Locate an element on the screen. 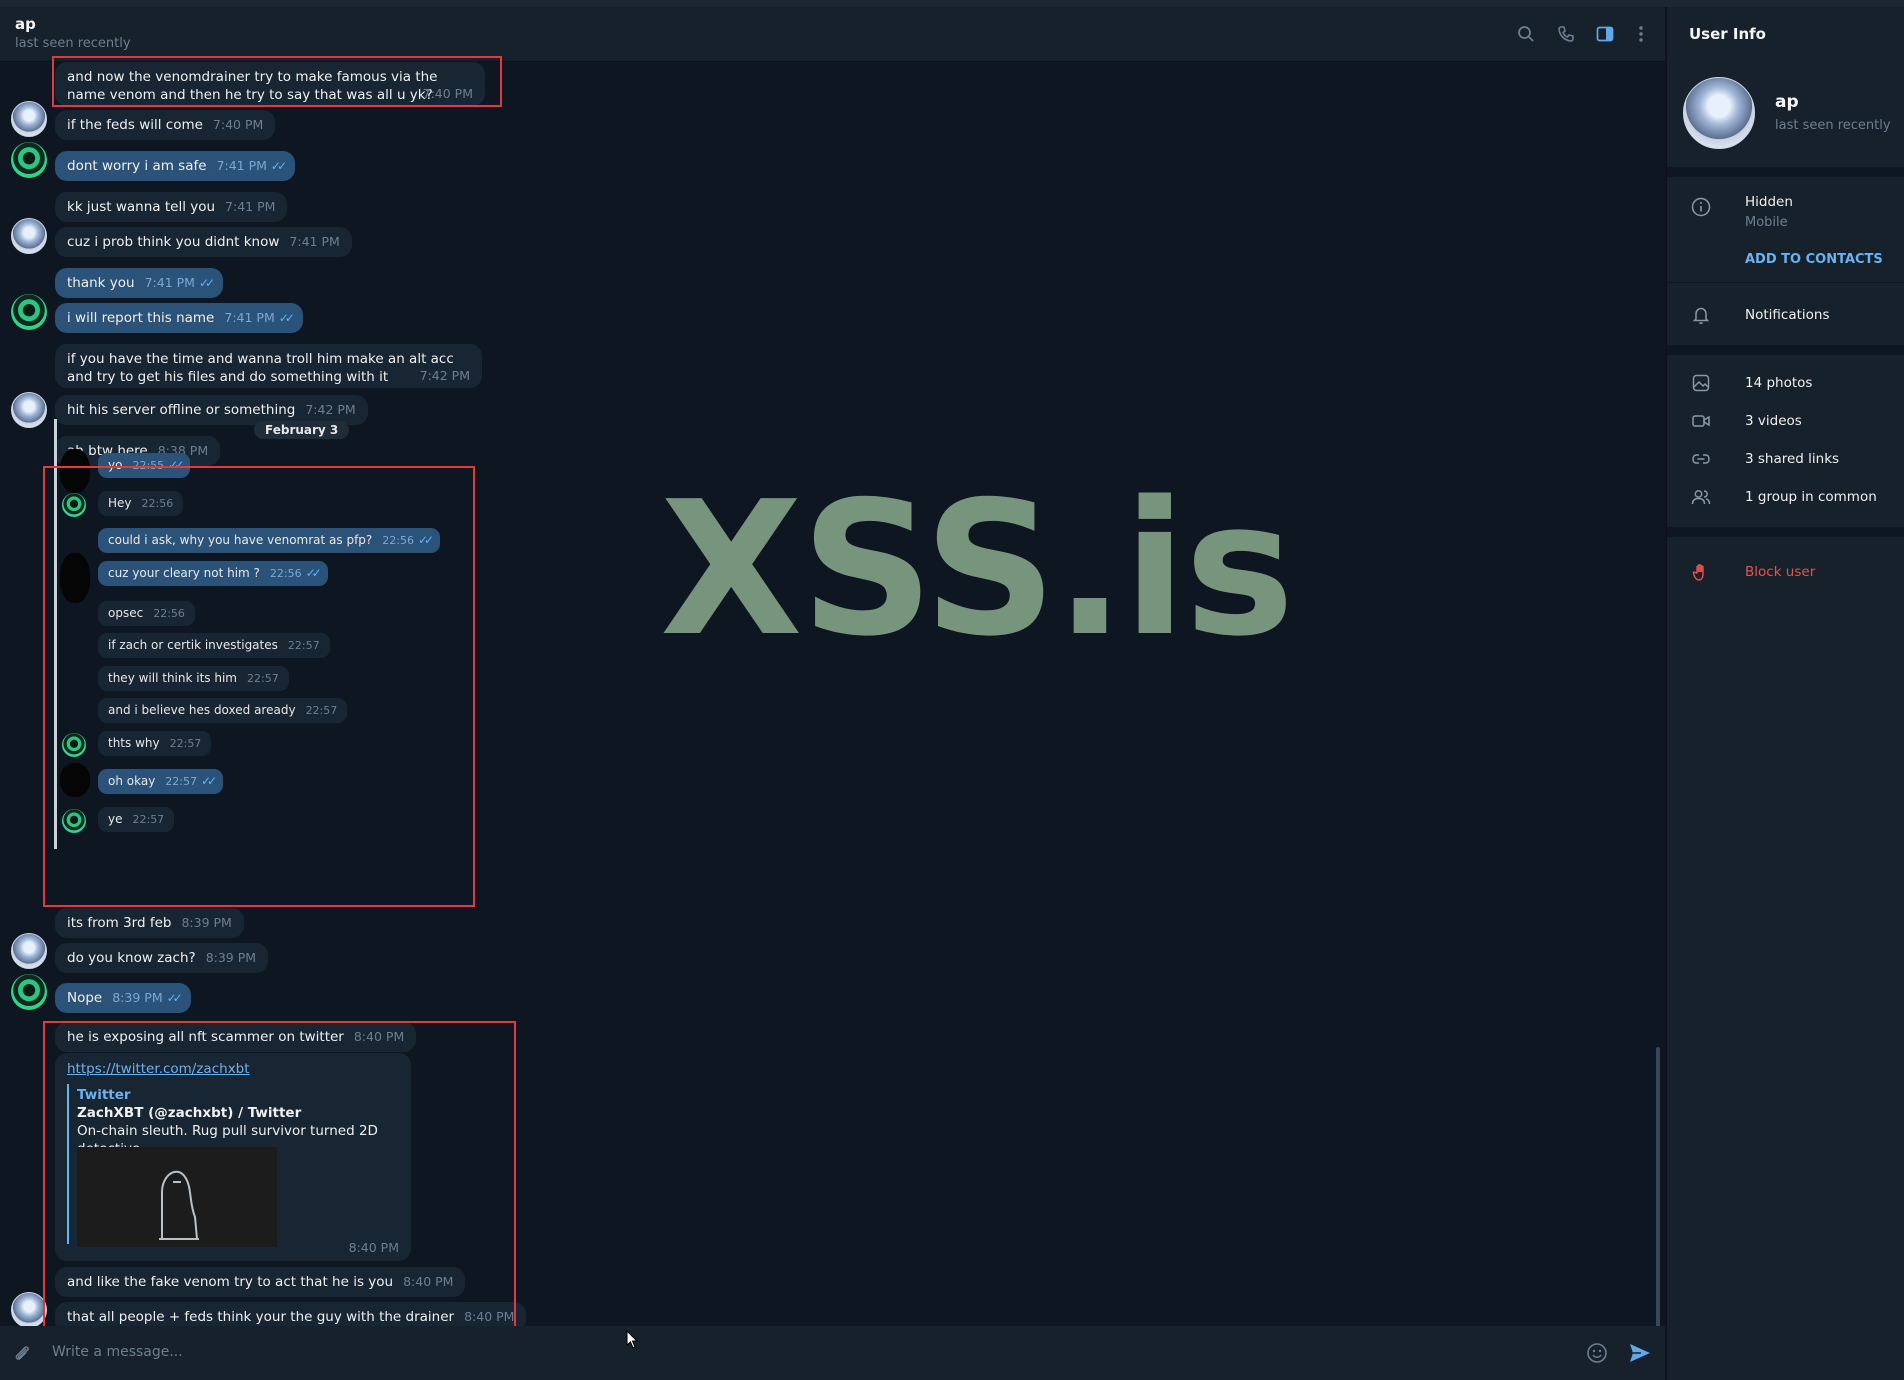 The image size is (1904, 1380). profile-avatar is located at coordinates (1719, 113).